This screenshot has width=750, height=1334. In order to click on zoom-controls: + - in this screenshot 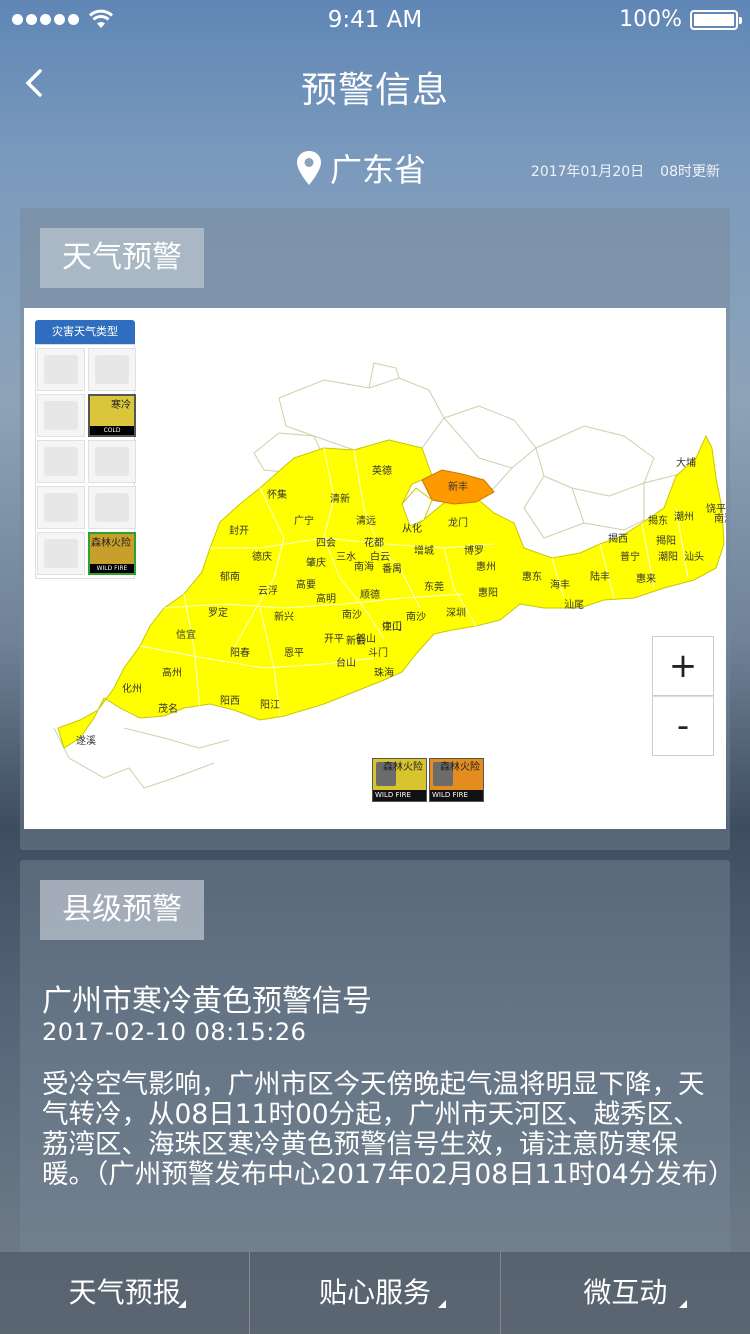, I will do `click(683, 696)`.